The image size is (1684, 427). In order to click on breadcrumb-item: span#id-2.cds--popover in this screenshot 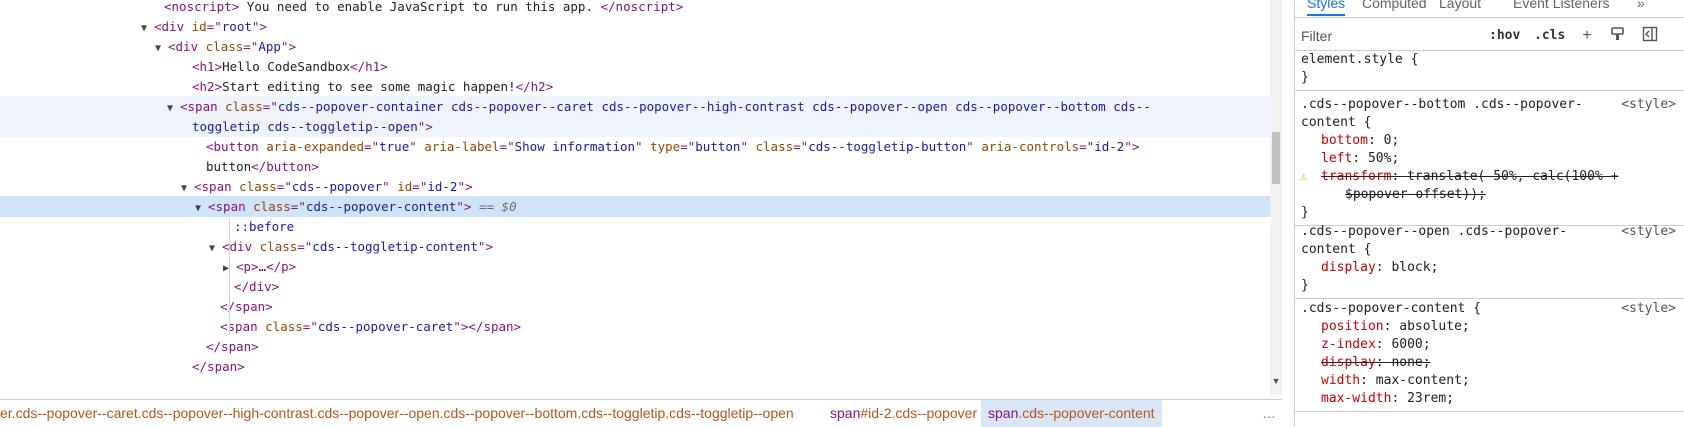, I will do `click(903, 413)`.